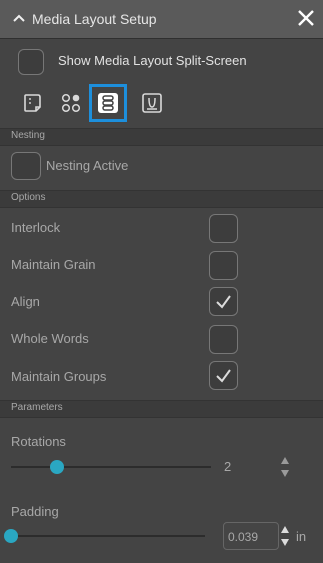  I want to click on rotations-slider-track, so click(111, 467).